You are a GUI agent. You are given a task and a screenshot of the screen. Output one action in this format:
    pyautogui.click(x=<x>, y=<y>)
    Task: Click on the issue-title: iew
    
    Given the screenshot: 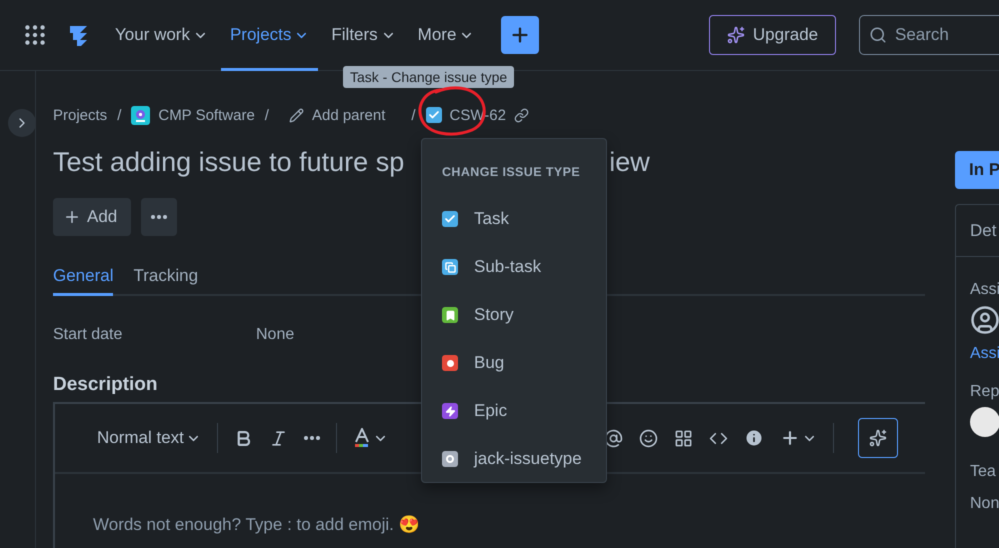 What is the action you would take?
    pyautogui.click(x=629, y=162)
    